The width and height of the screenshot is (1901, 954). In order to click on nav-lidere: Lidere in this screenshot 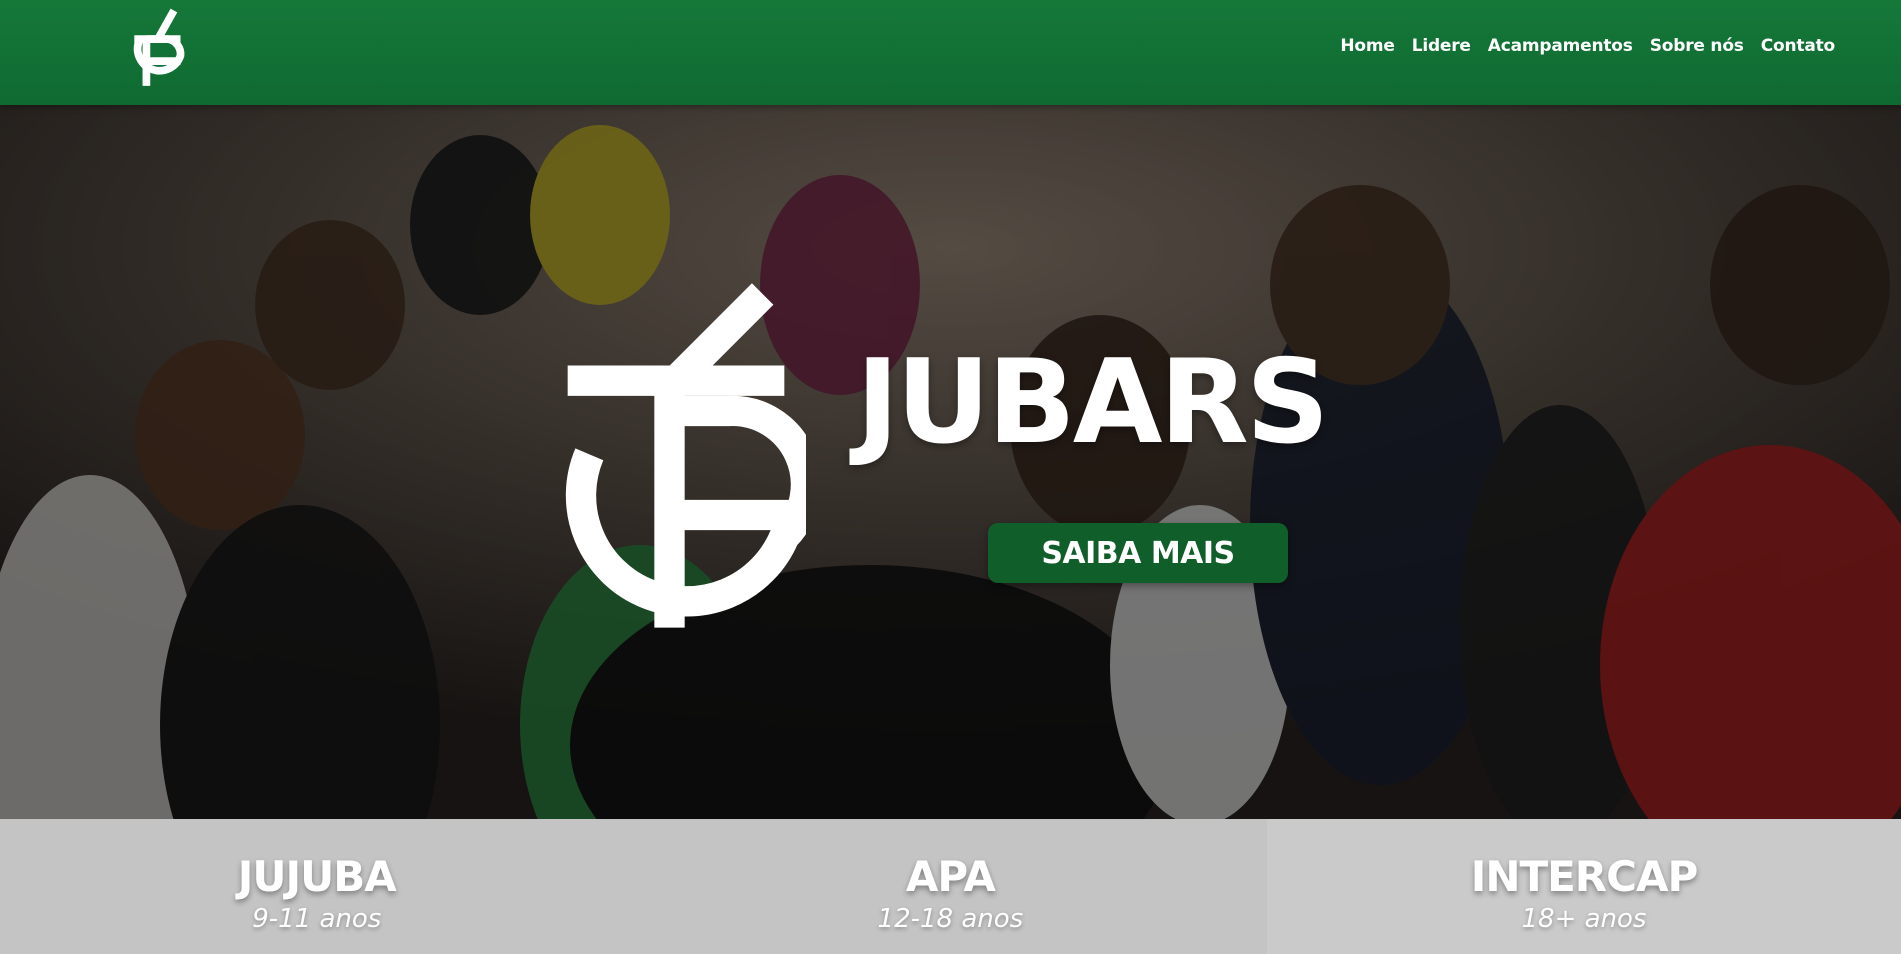, I will do `click(1441, 46)`.